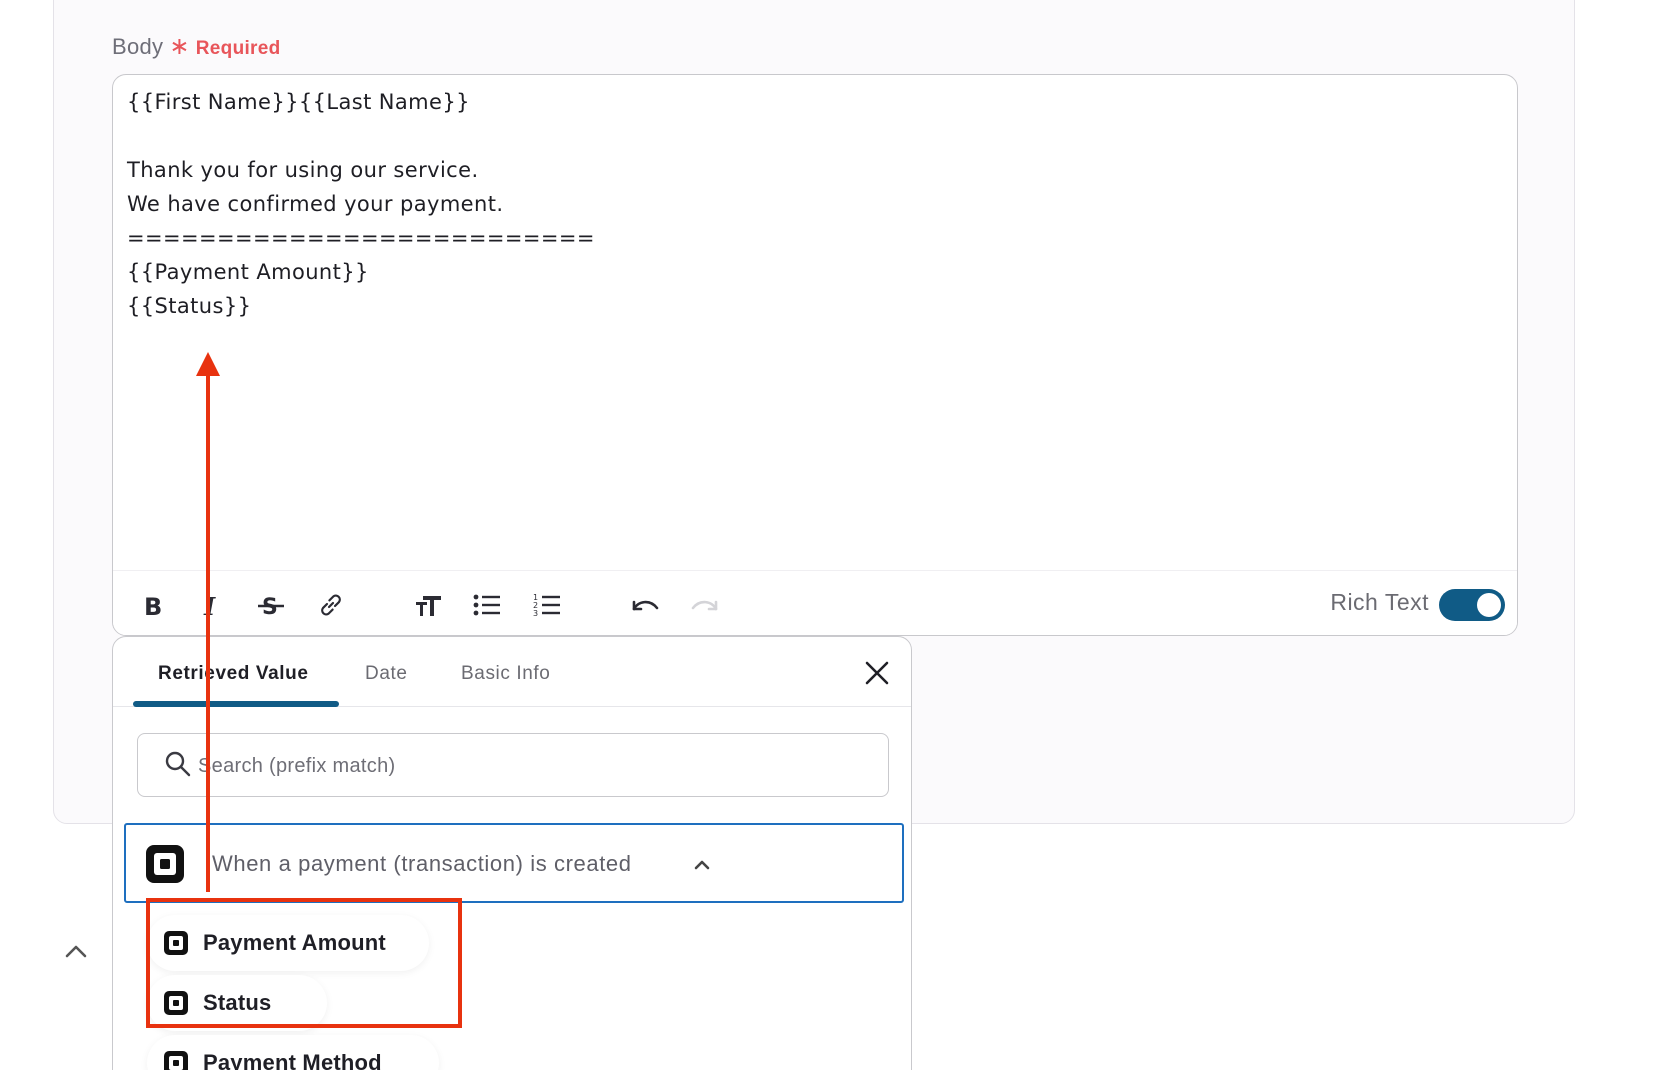 The image size is (1656, 1070). I want to click on annotation-highlight-box, so click(304, 963).